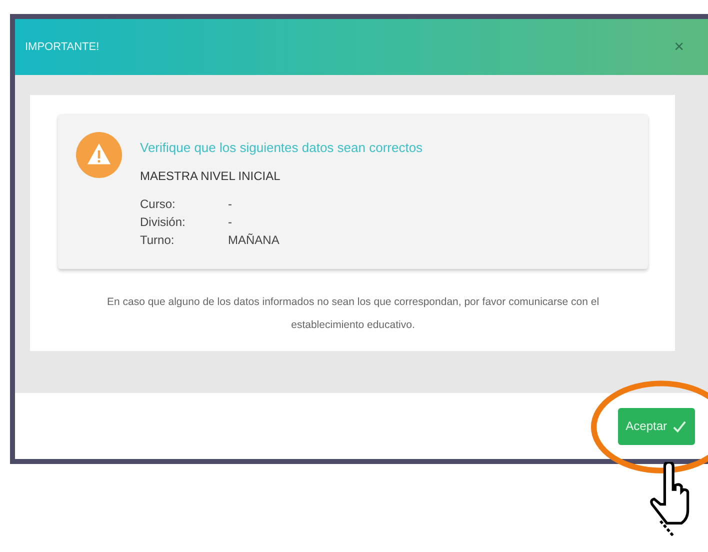 Image resolution: width=708 pixels, height=552 pixels. I want to click on field-label: Turno:, so click(158, 240).